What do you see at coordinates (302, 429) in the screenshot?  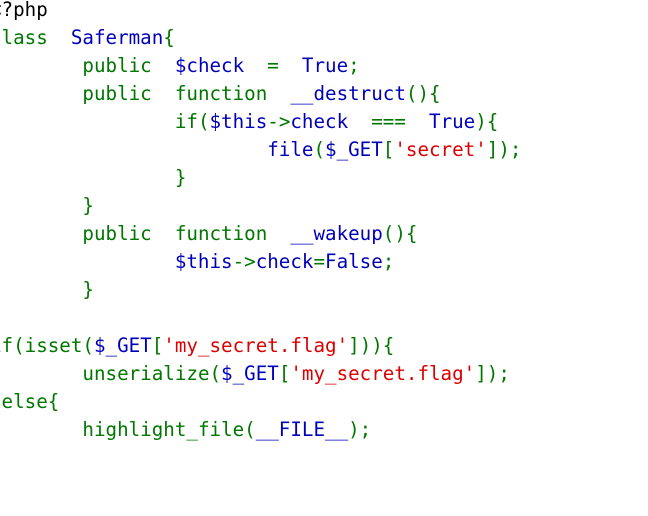 I see `code-token-default: __FILE__` at bounding box center [302, 429].